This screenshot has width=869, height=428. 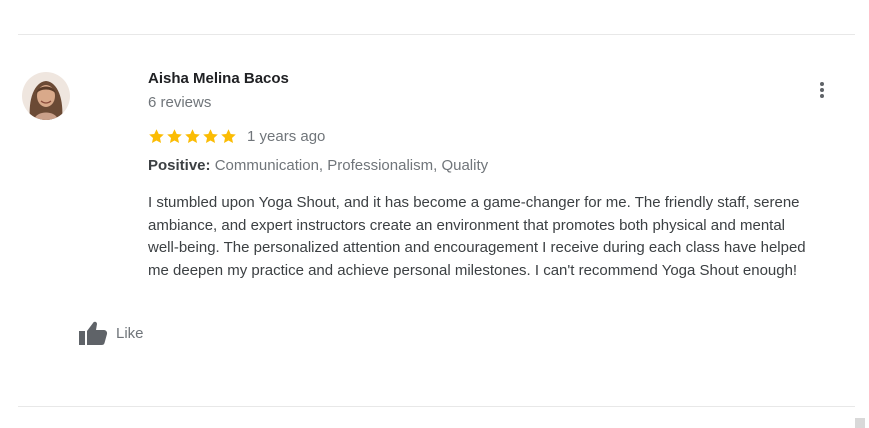 I want to click on avatar, so click(x=46, y=96).